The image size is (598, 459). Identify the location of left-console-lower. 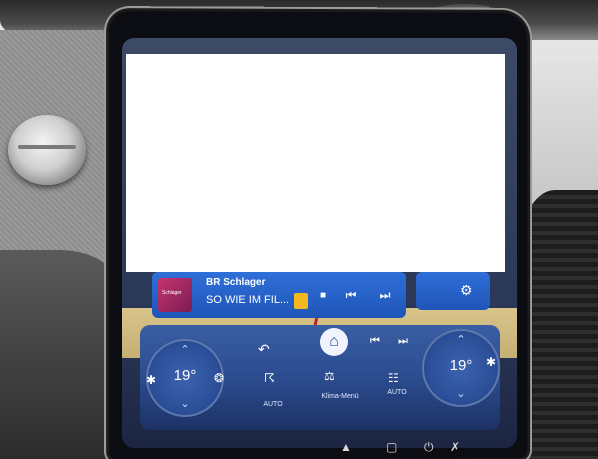
(60, 354).